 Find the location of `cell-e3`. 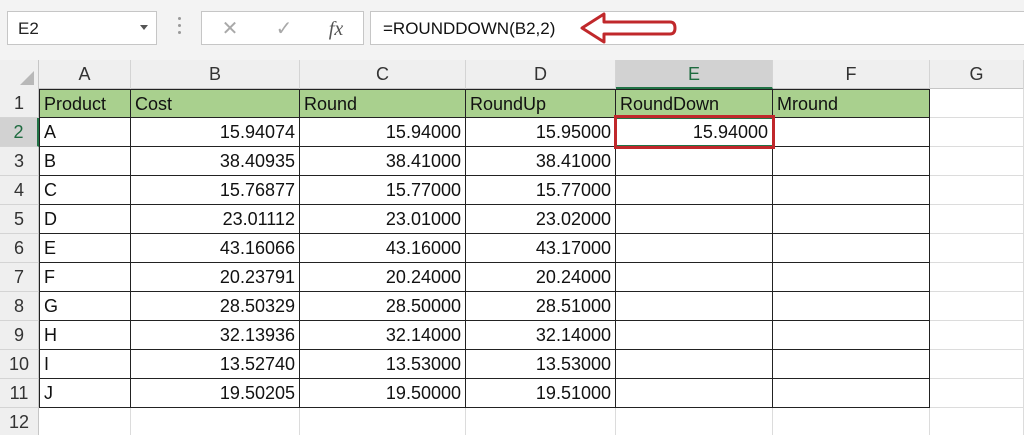

cell-e3 is located at coordinates (694, 161).